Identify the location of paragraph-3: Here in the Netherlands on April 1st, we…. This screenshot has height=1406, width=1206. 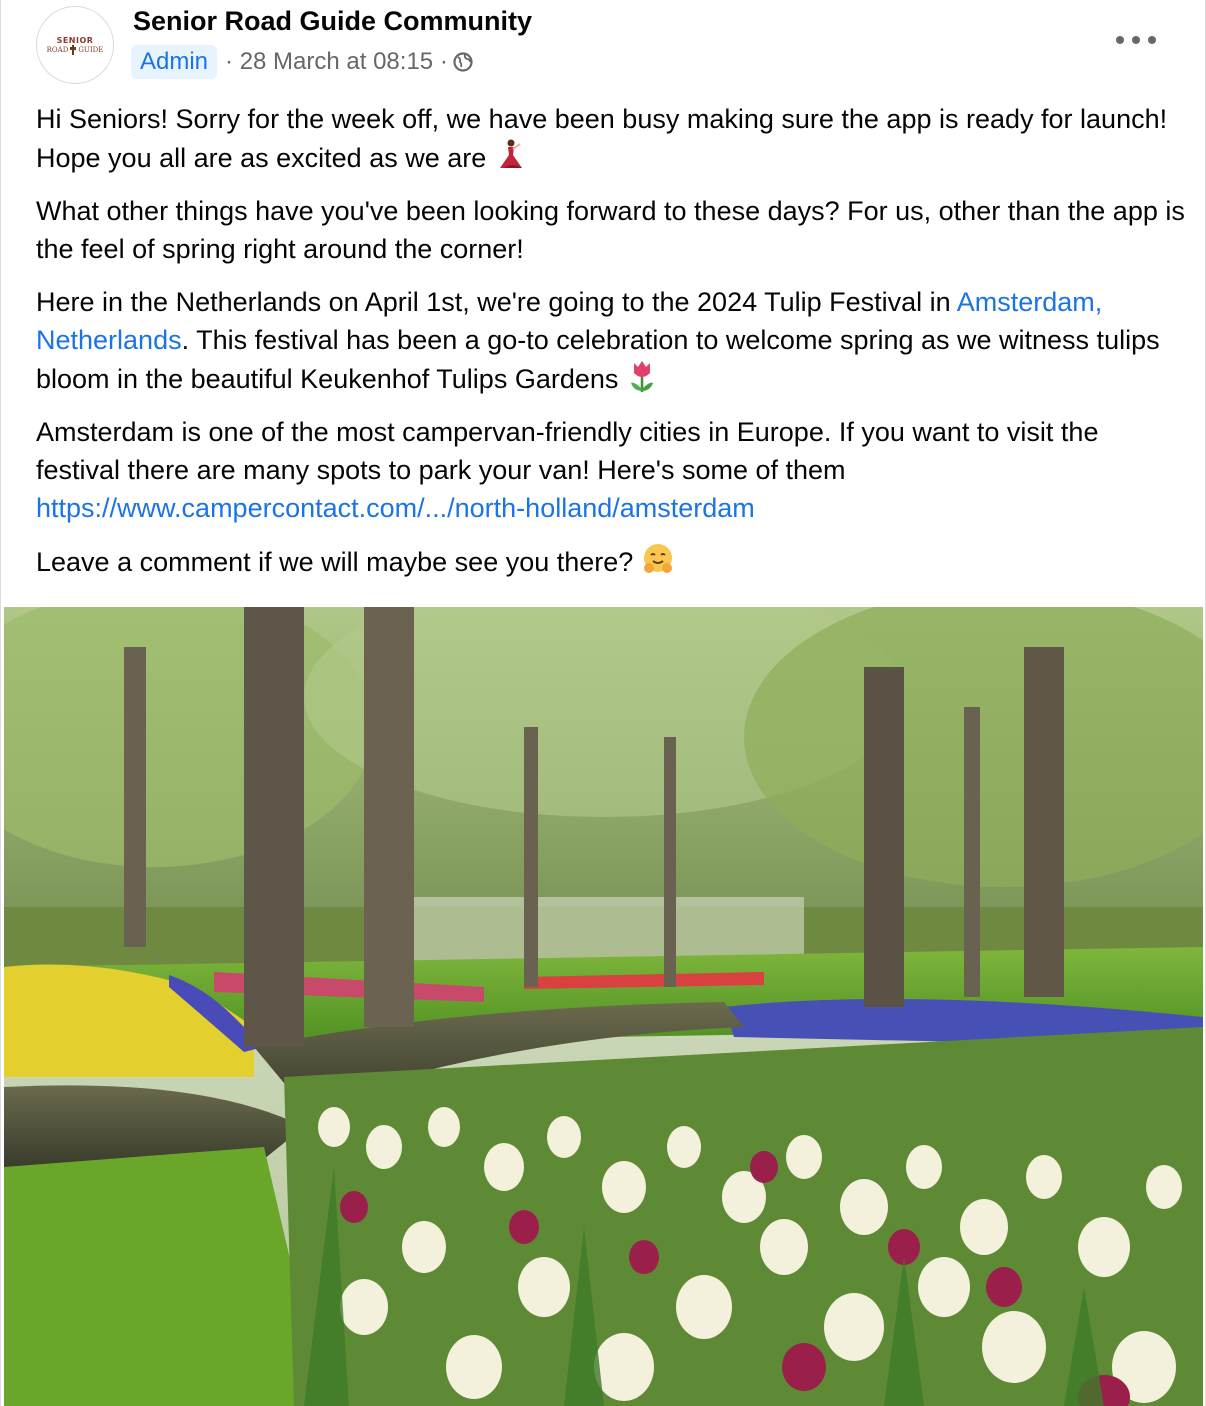
(611, 340).